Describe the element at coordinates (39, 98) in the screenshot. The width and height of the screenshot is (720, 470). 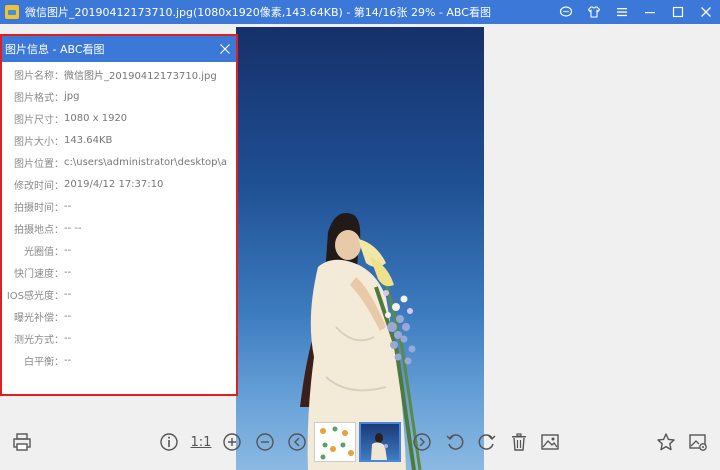
I see `info-label: 图片格式：` at that location.